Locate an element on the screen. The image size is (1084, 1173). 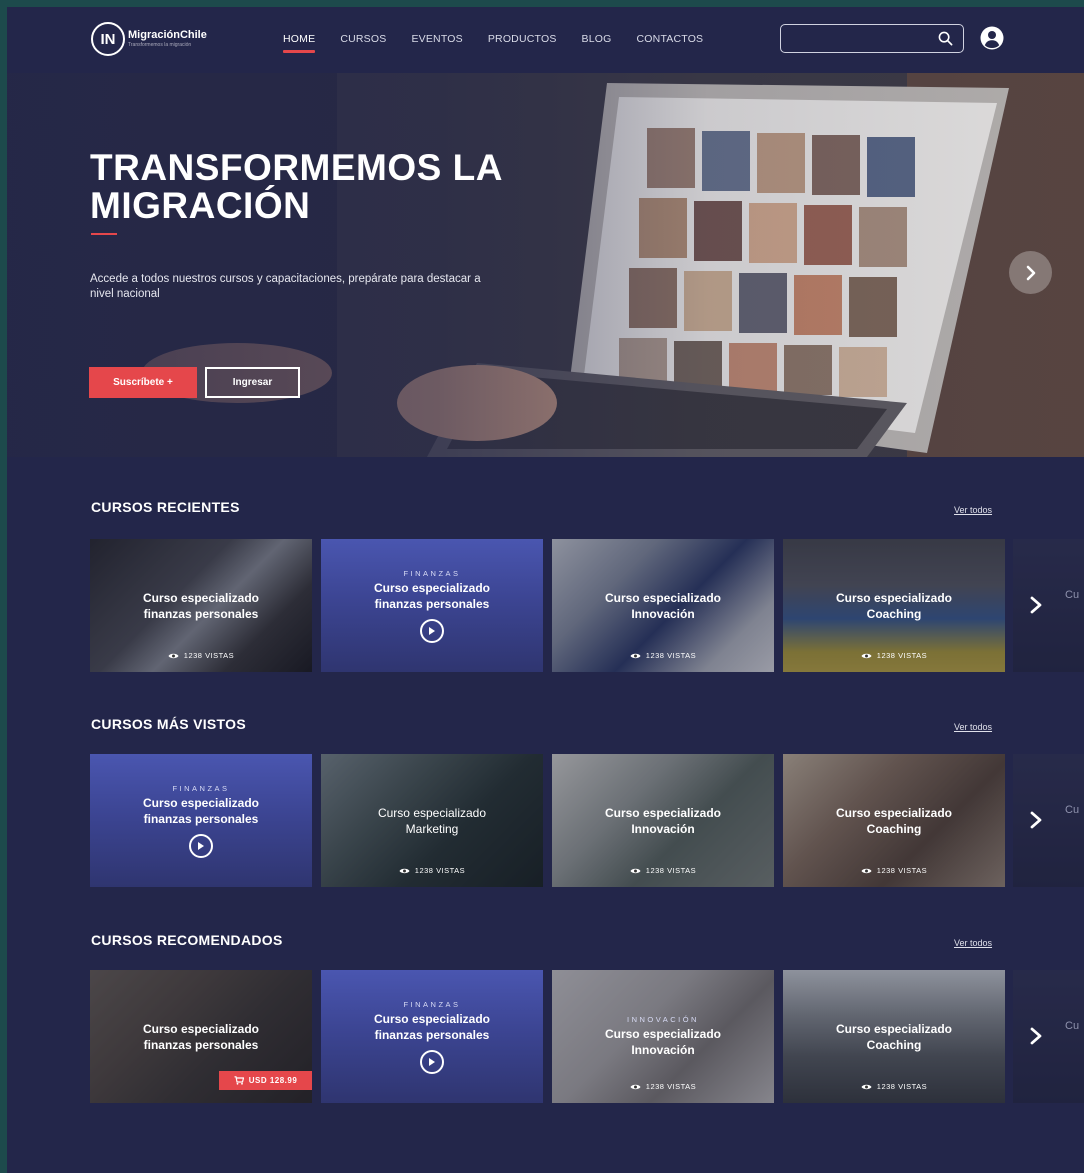
nav-productos: PRODUCTOS is located at coordinates (522, 39).